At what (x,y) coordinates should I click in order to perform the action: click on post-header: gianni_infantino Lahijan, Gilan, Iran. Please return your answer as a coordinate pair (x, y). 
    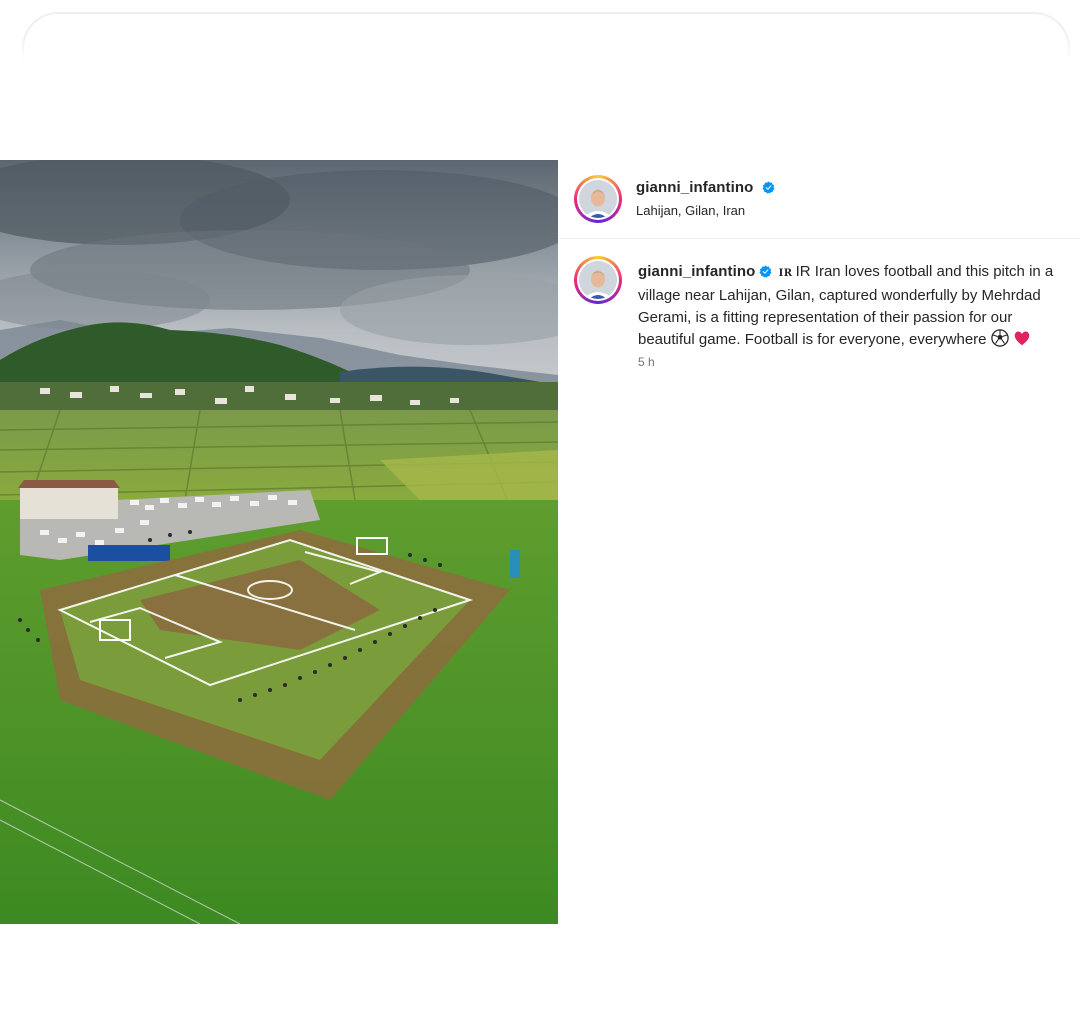
    Looking at the image, I should click on (819, 199).